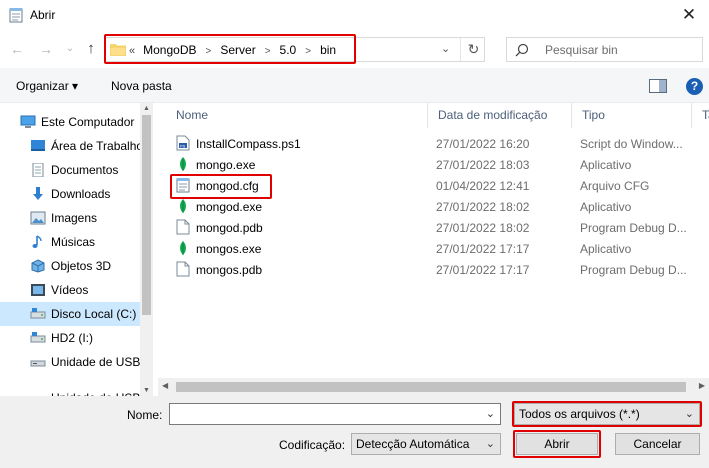  I want to click on column-header-size: Ta, so click(700, 115).